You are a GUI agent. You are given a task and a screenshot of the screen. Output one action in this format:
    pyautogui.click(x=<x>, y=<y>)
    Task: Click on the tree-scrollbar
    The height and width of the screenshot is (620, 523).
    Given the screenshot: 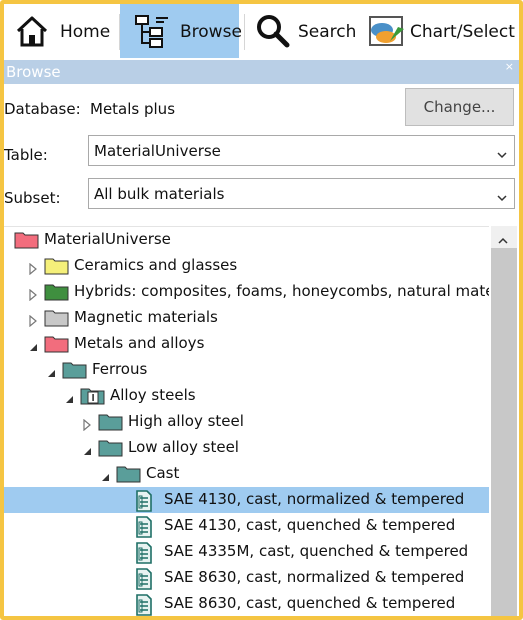 What is the action you would take?
    pyautogui.click(x=504, y=421)
    